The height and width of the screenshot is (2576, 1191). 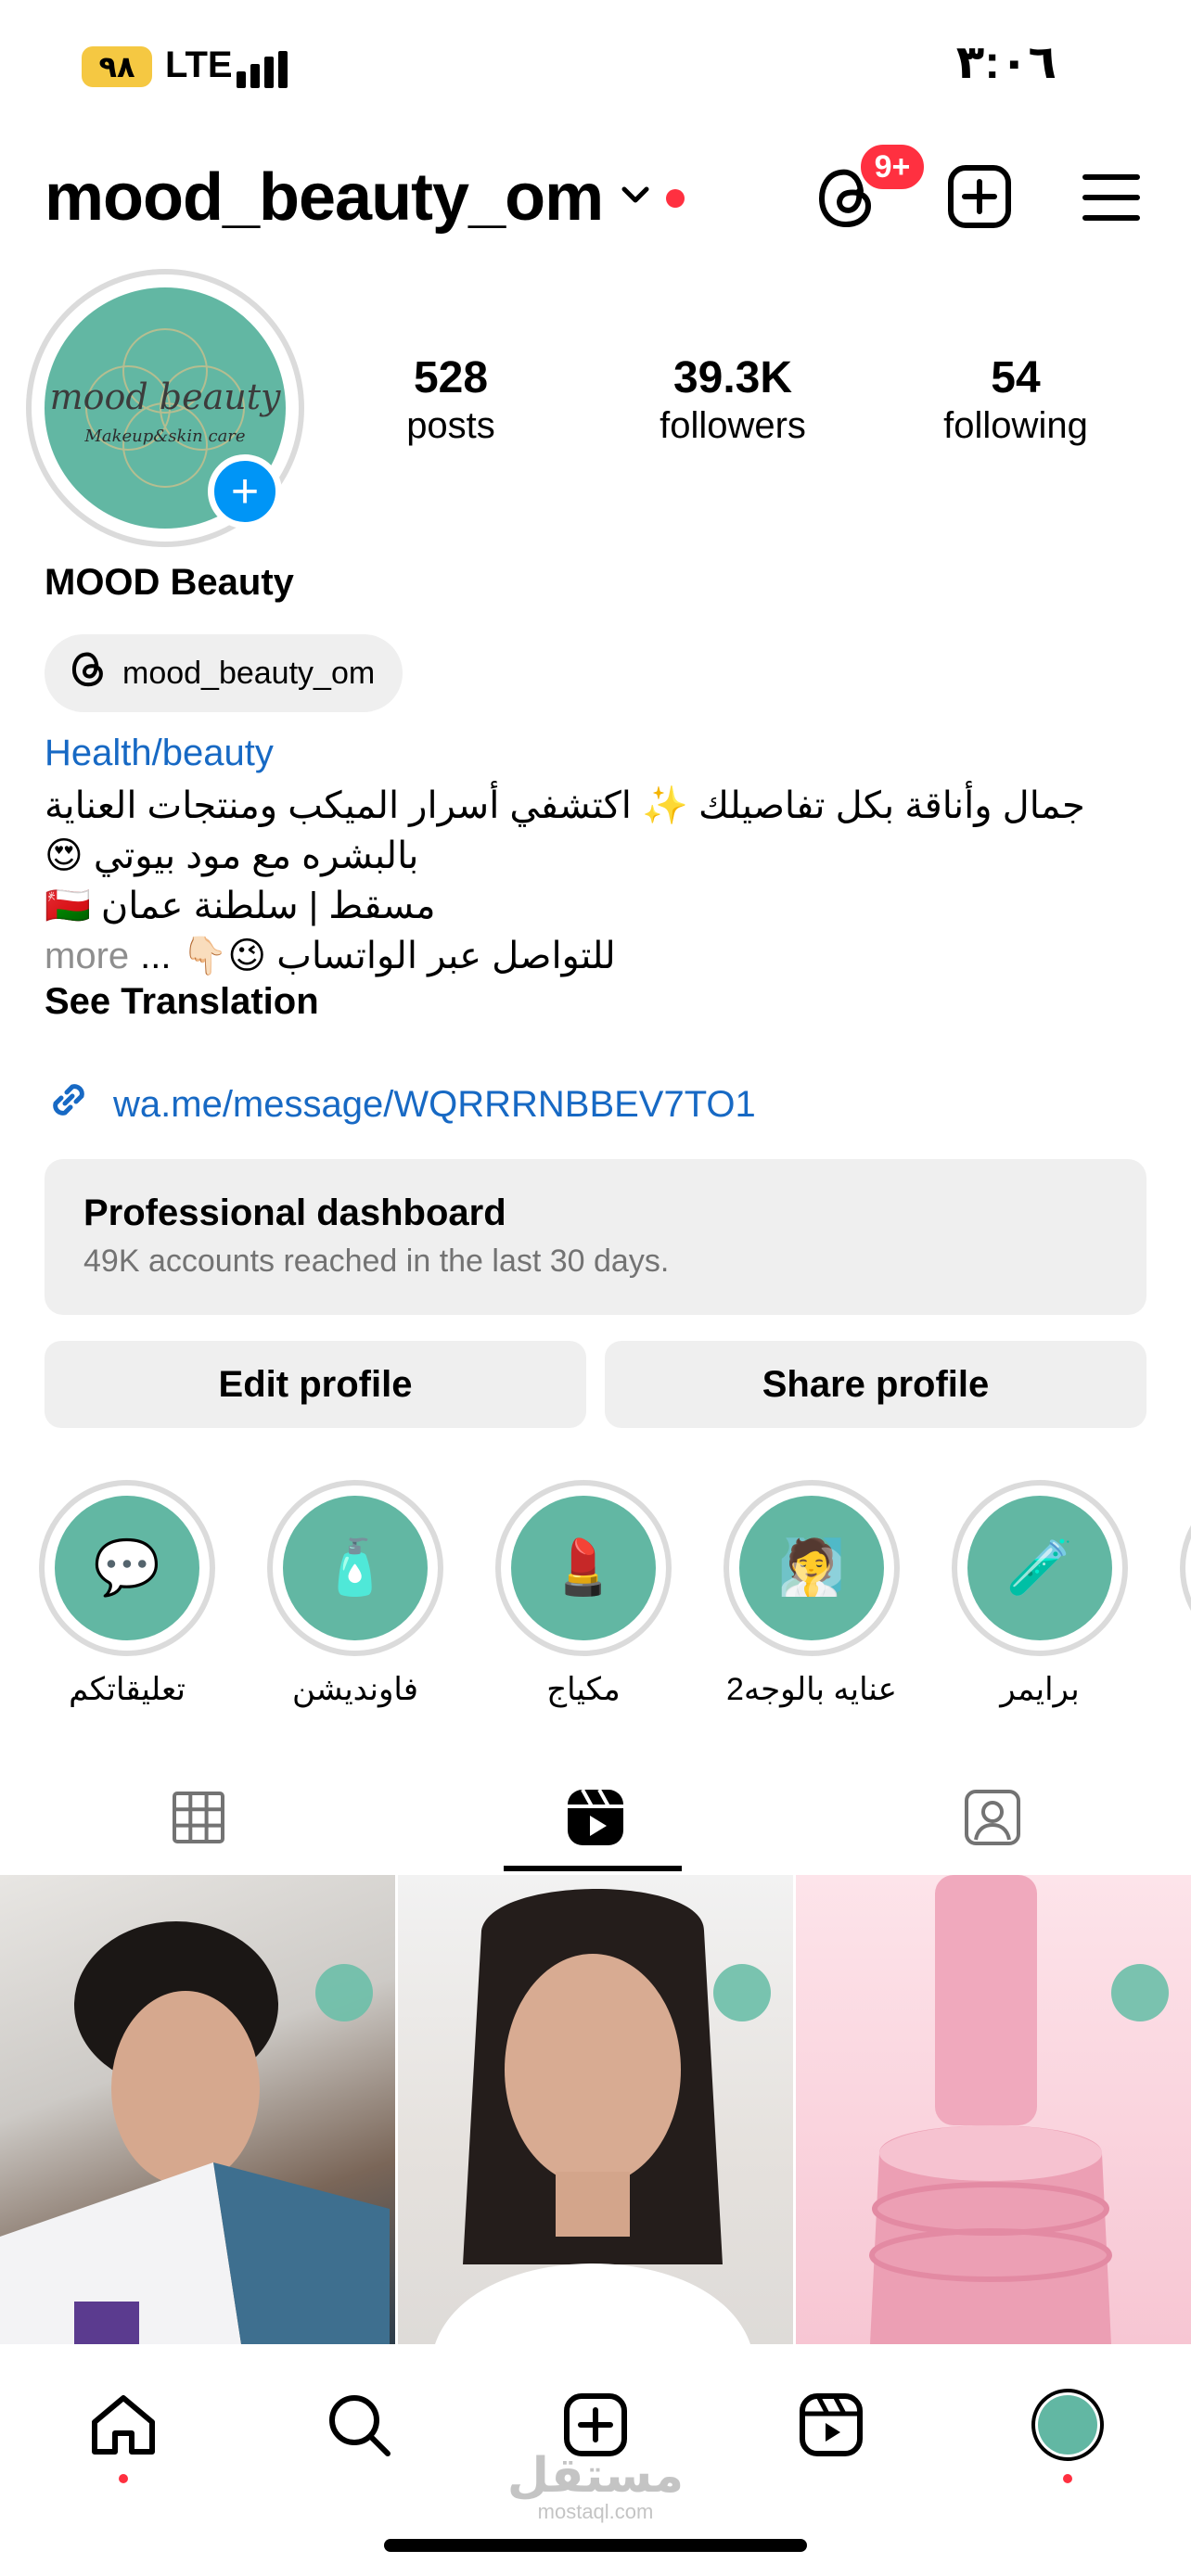 What do you see at coordinates (892, 167) in the screenshot?
I see `notification-badge: 9+` at bounding box center [892, 167].